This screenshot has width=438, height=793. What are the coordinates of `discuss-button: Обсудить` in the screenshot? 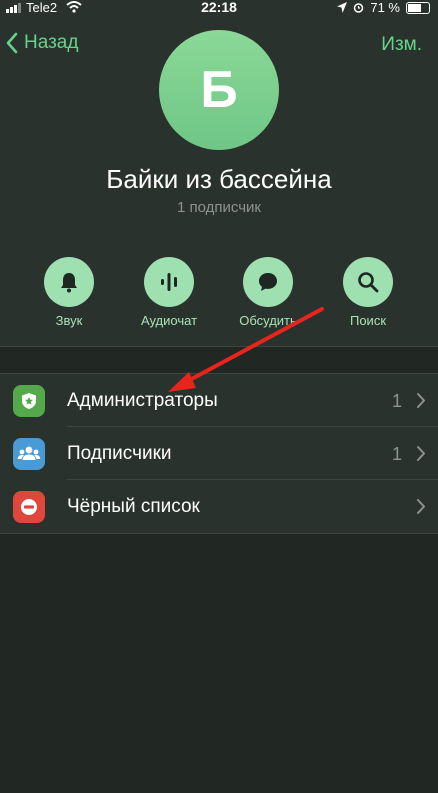 It's located at (268, 292).